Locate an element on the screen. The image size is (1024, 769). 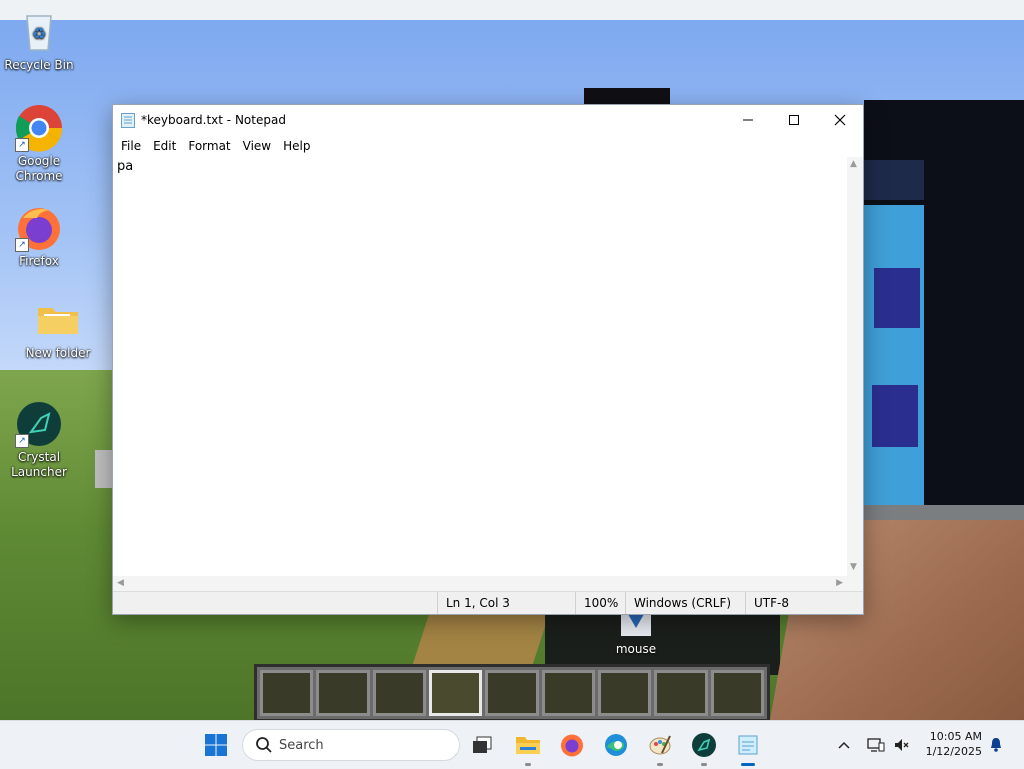
scroll-right-icon: ▶ is located at coordinates (839, 583).